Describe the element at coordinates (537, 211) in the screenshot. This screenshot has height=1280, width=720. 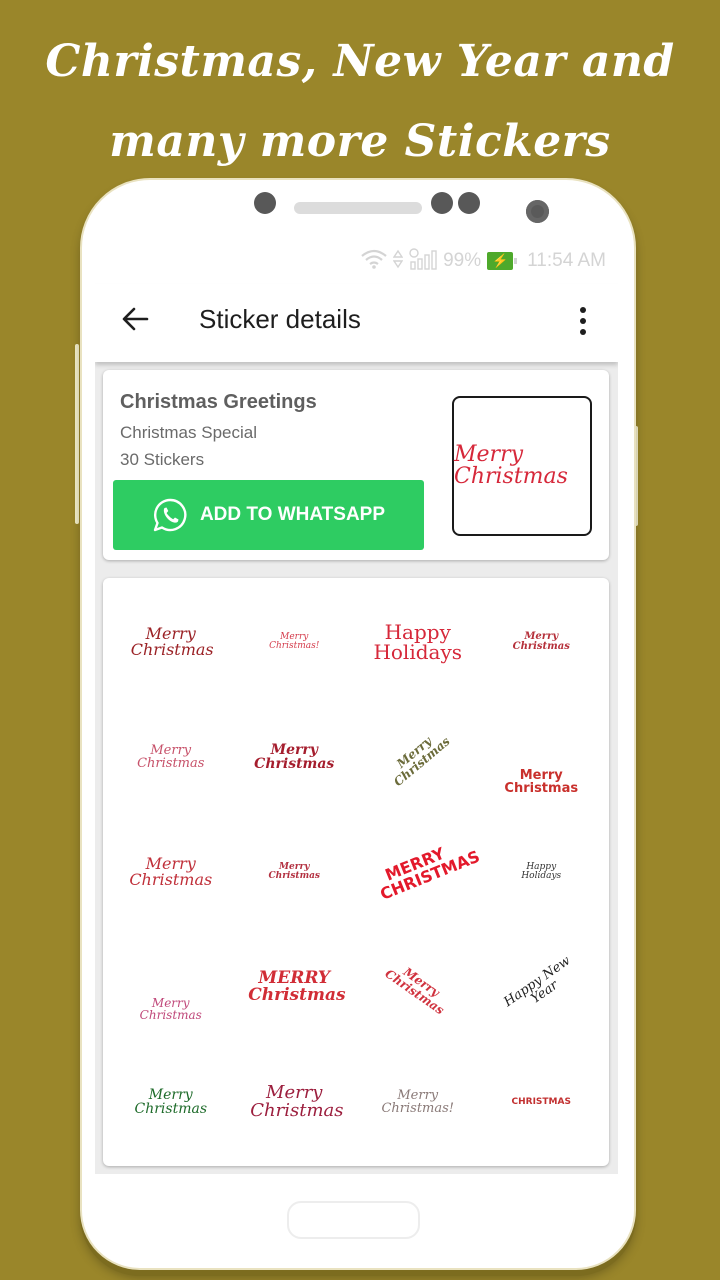
I see `front-camera-icon` at that location.